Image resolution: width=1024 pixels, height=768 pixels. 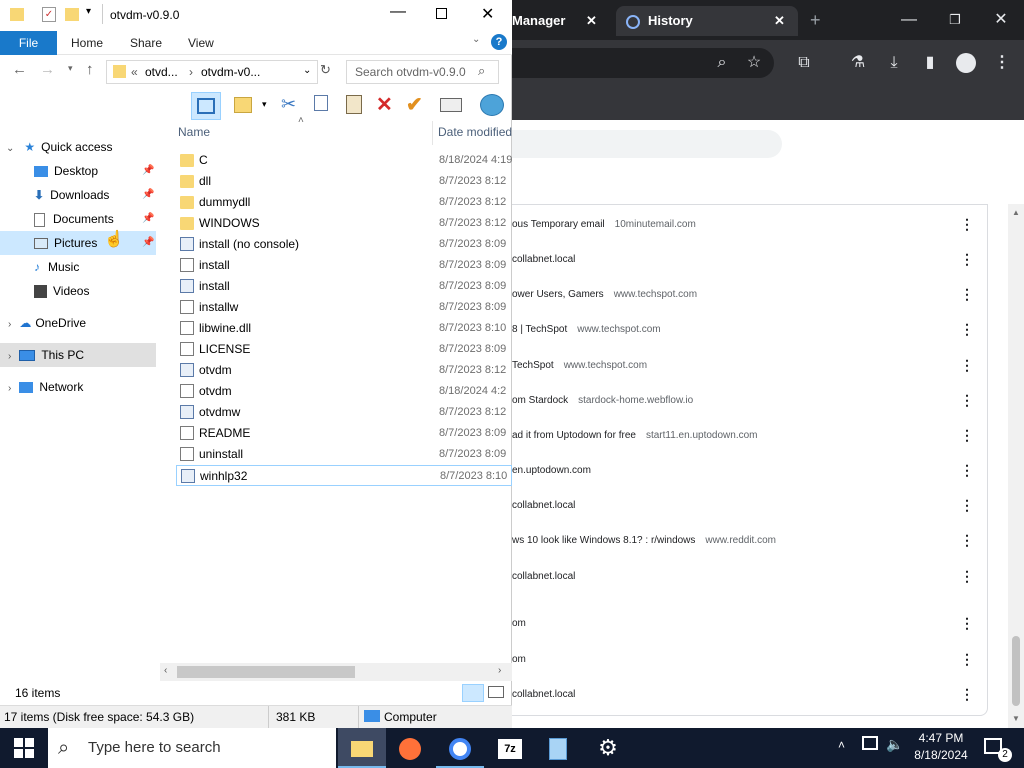 What do you see at coordinates (165, 670) in the screenshot?
I see `scroll-left-icon: ‹` at bounding box center [165, 670].